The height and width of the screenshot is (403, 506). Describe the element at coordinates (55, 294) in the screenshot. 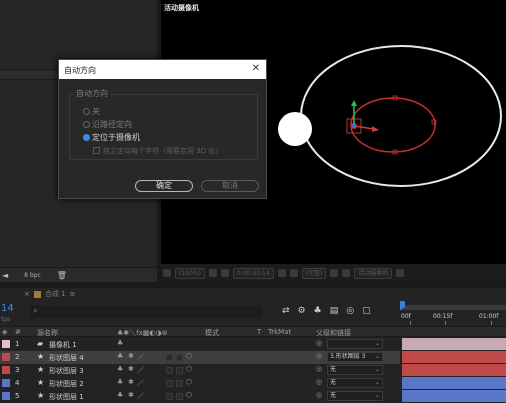

I see `tab-composition: 合成 1` at that location.